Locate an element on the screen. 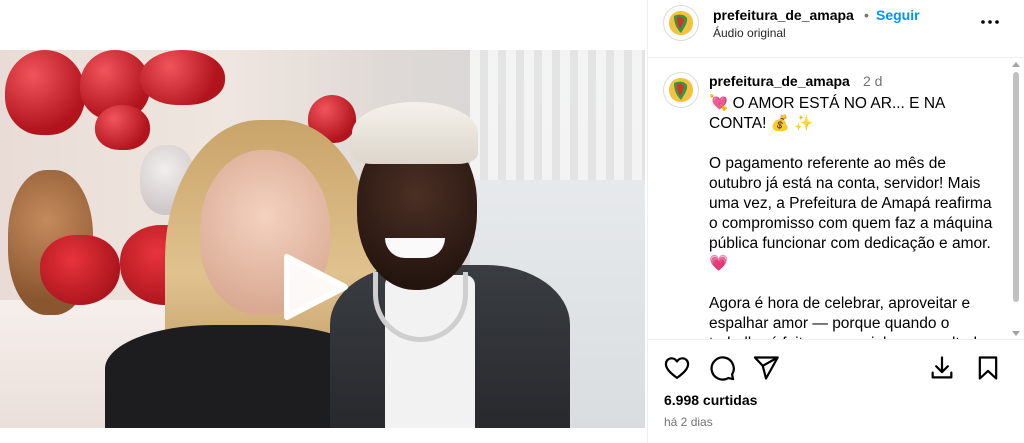 This screenshot has height=443, width=1024. caption-time: 2 d is located at coordinates (873, 81).